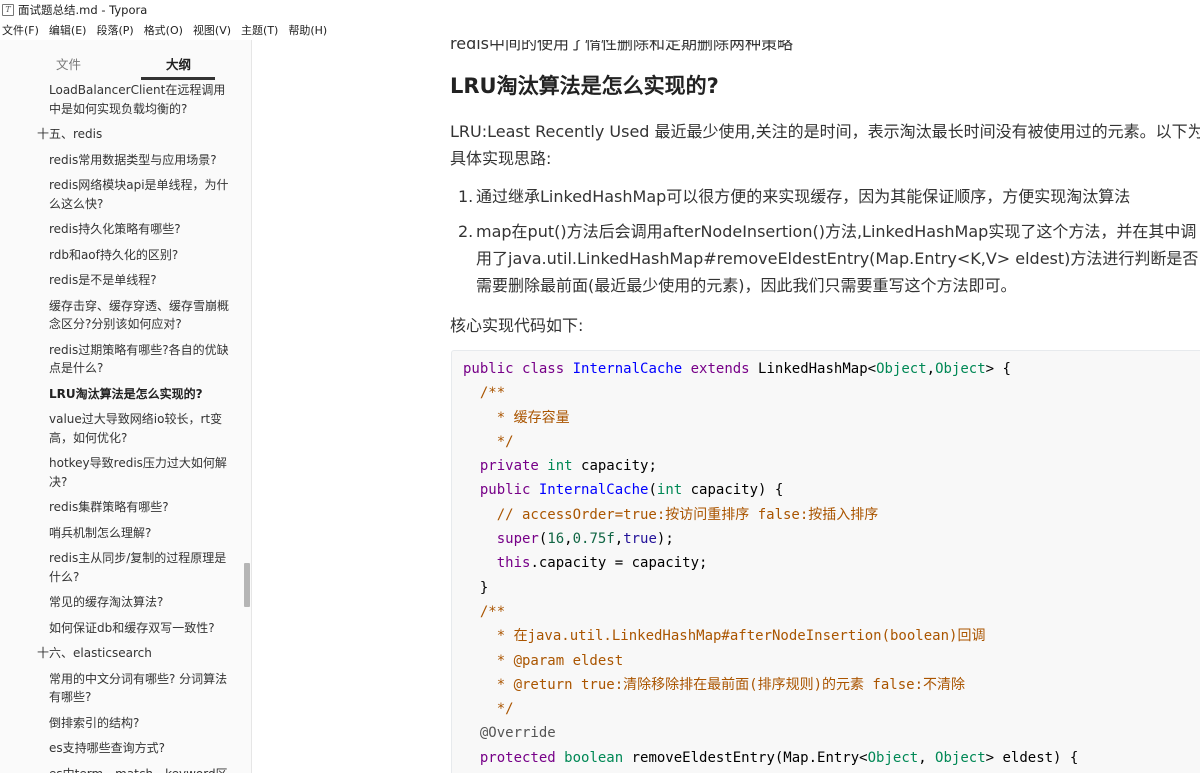 The height and width of the screenshot is (773, 1200). What do you see at coordinates (119, 628) in the screenshot?
I see `outline-item: 如何保证db和缓存双写一致性?` at bounding box center [119, 628].